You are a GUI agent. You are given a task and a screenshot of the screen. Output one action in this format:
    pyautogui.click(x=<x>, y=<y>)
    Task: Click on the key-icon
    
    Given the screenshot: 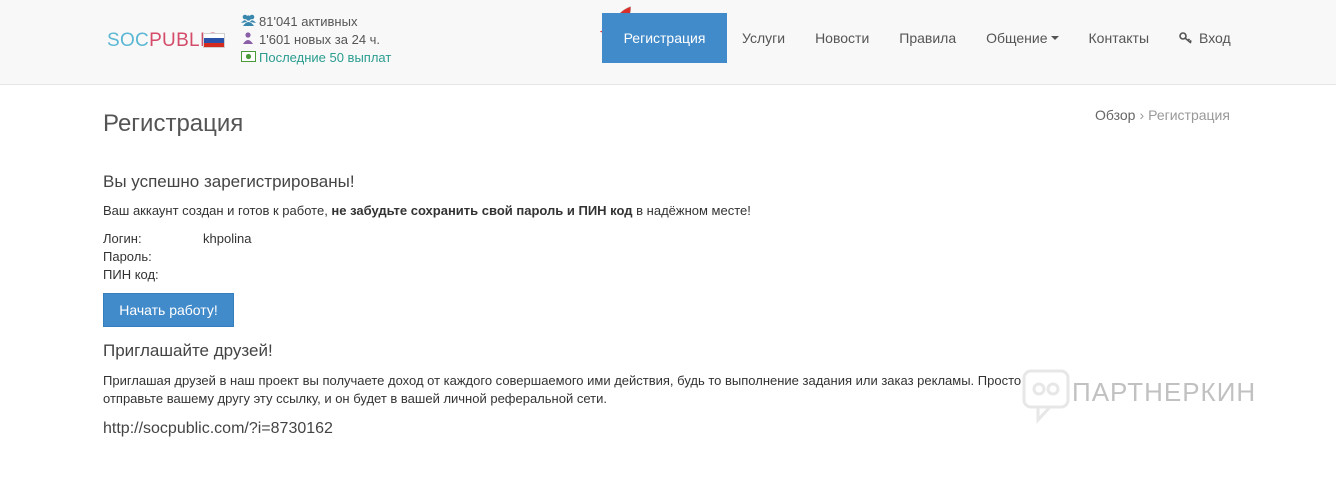 What is the action you would take?
    pyautogui.click(x=1185, y=38)
    